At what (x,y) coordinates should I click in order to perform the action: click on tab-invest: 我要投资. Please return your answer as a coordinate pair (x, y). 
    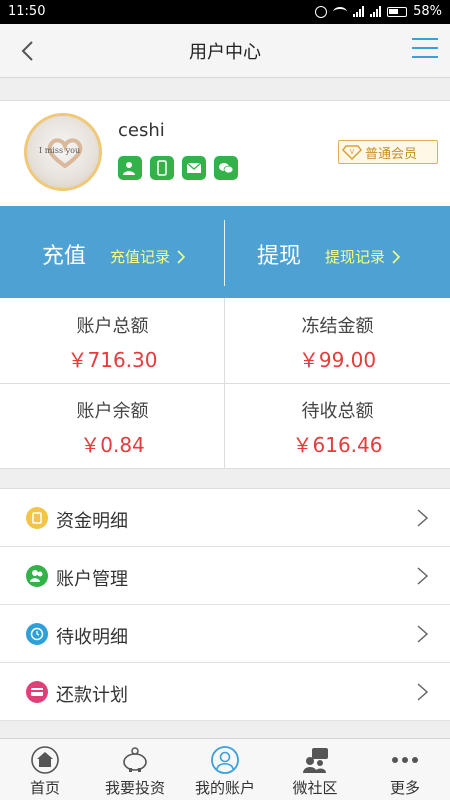
    Looking at the image, I should click on (135, 769).